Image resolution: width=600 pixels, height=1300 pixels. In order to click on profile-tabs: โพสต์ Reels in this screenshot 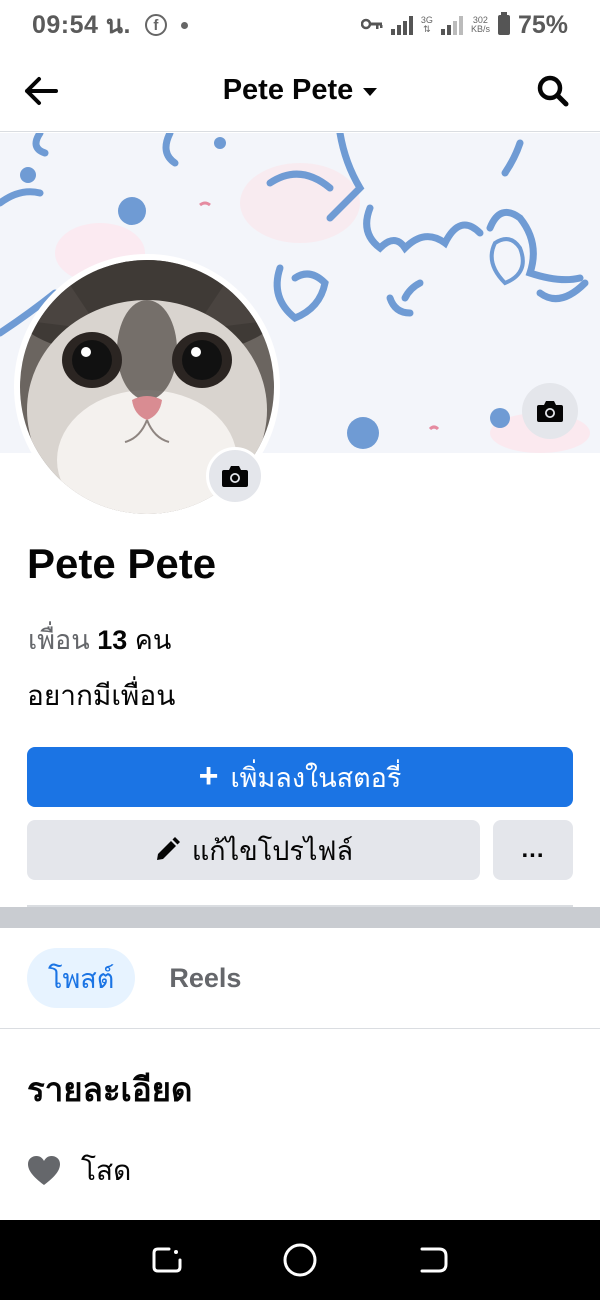, I will do `click(134, 978)`.